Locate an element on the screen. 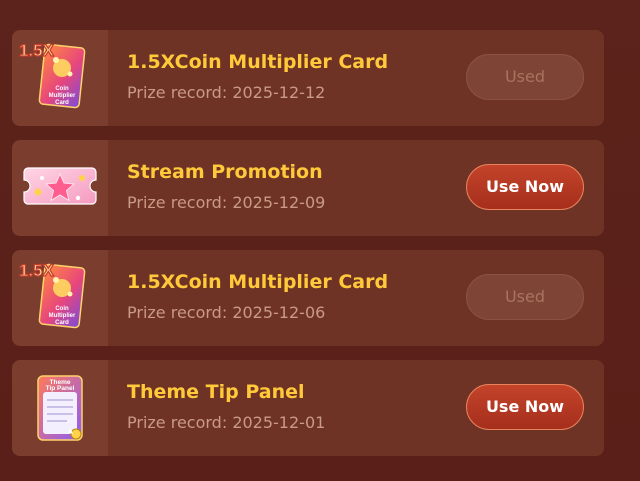 This screenshot has height=481, width=640. prize-record: Prize record: 2025-12-09 is located at coordinates (226, 202).